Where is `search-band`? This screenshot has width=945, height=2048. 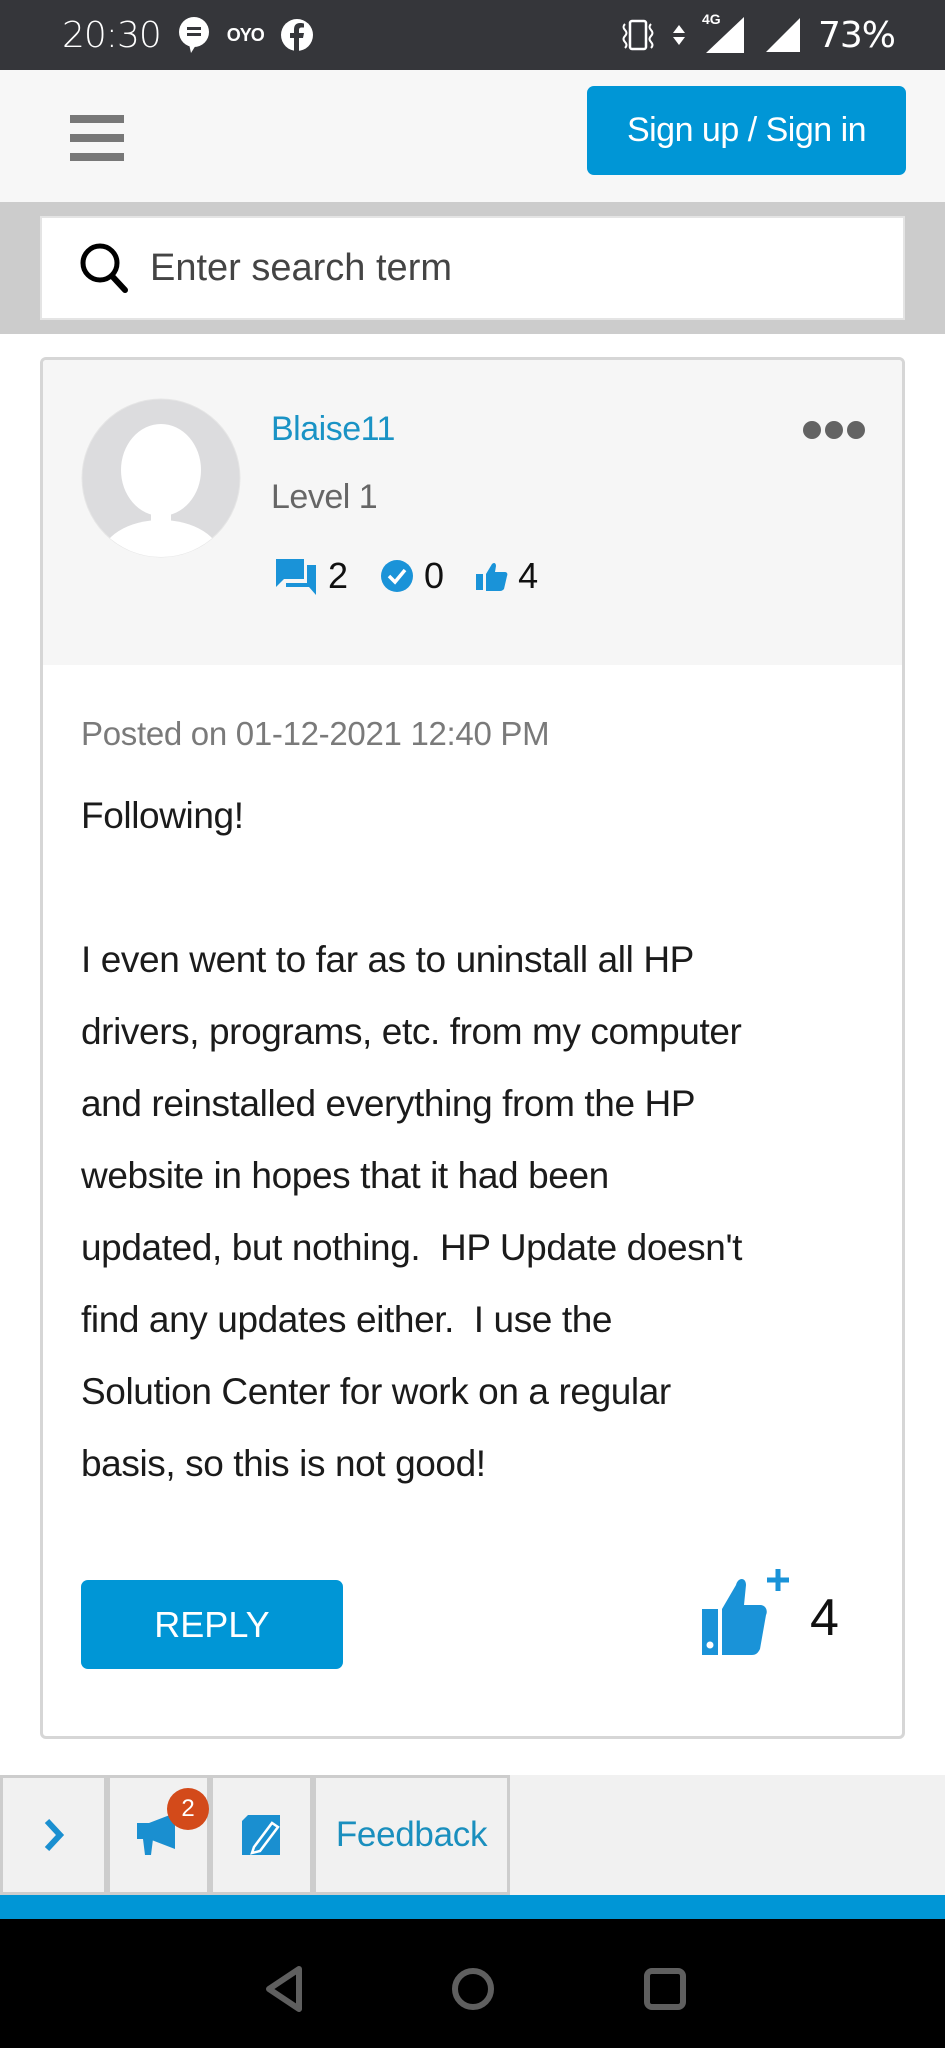
search-band is located at coordinates (472, 268).